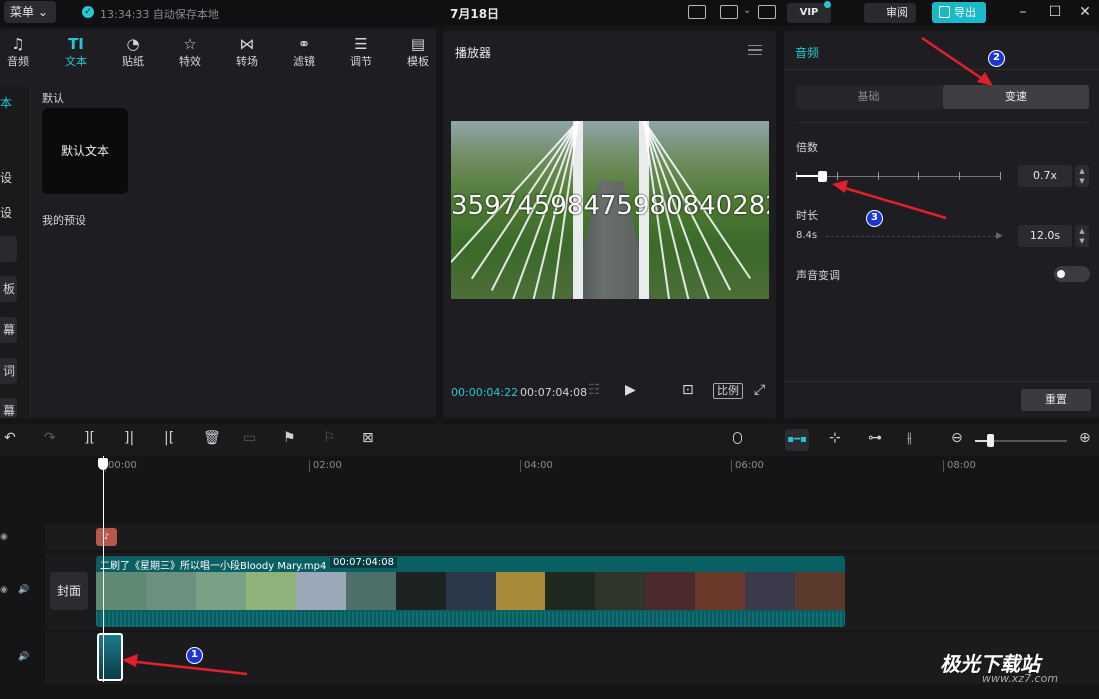 This screenshot has height=699, width=1099. What do you see at coordinates (194, 655) in the screenshot?
I see `annotation-marker-1: 1` at bounding box center [194, 655].